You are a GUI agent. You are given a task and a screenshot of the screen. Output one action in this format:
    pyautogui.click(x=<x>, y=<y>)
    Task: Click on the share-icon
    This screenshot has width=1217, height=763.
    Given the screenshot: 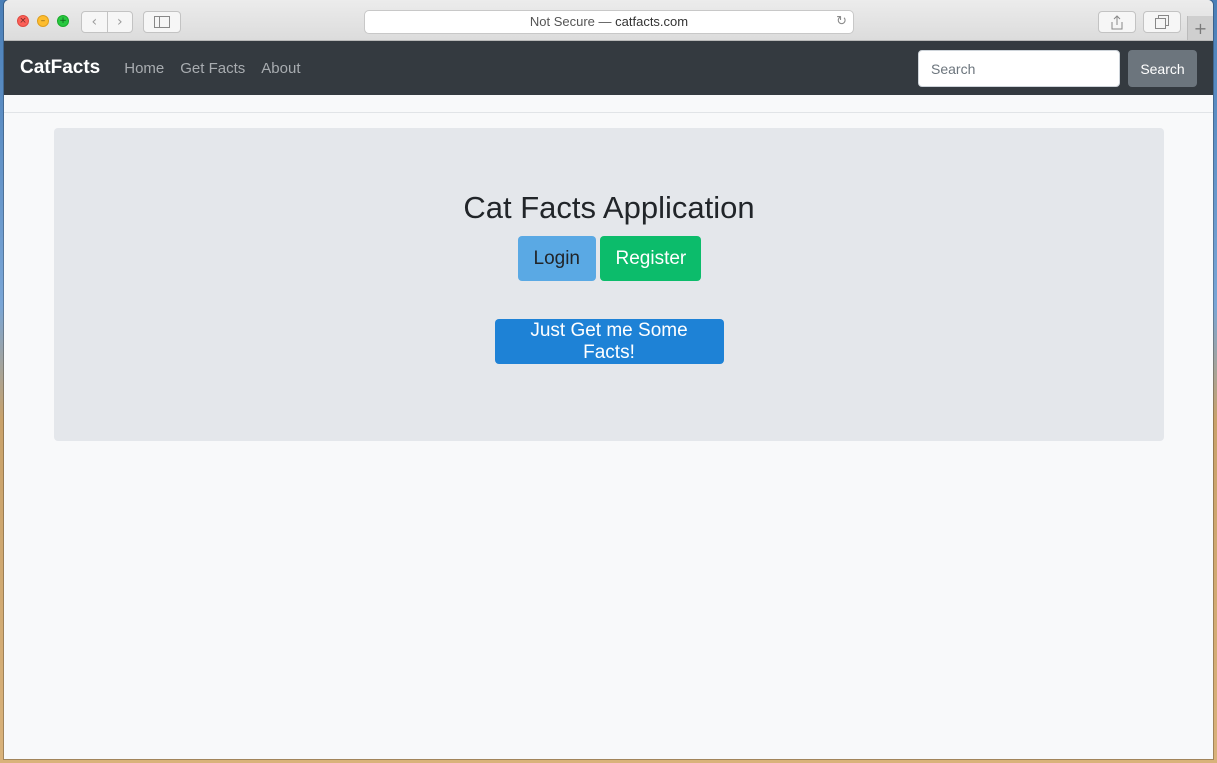 What is the action you would take?
    pyautogui.click(x=1117, y=22)
    